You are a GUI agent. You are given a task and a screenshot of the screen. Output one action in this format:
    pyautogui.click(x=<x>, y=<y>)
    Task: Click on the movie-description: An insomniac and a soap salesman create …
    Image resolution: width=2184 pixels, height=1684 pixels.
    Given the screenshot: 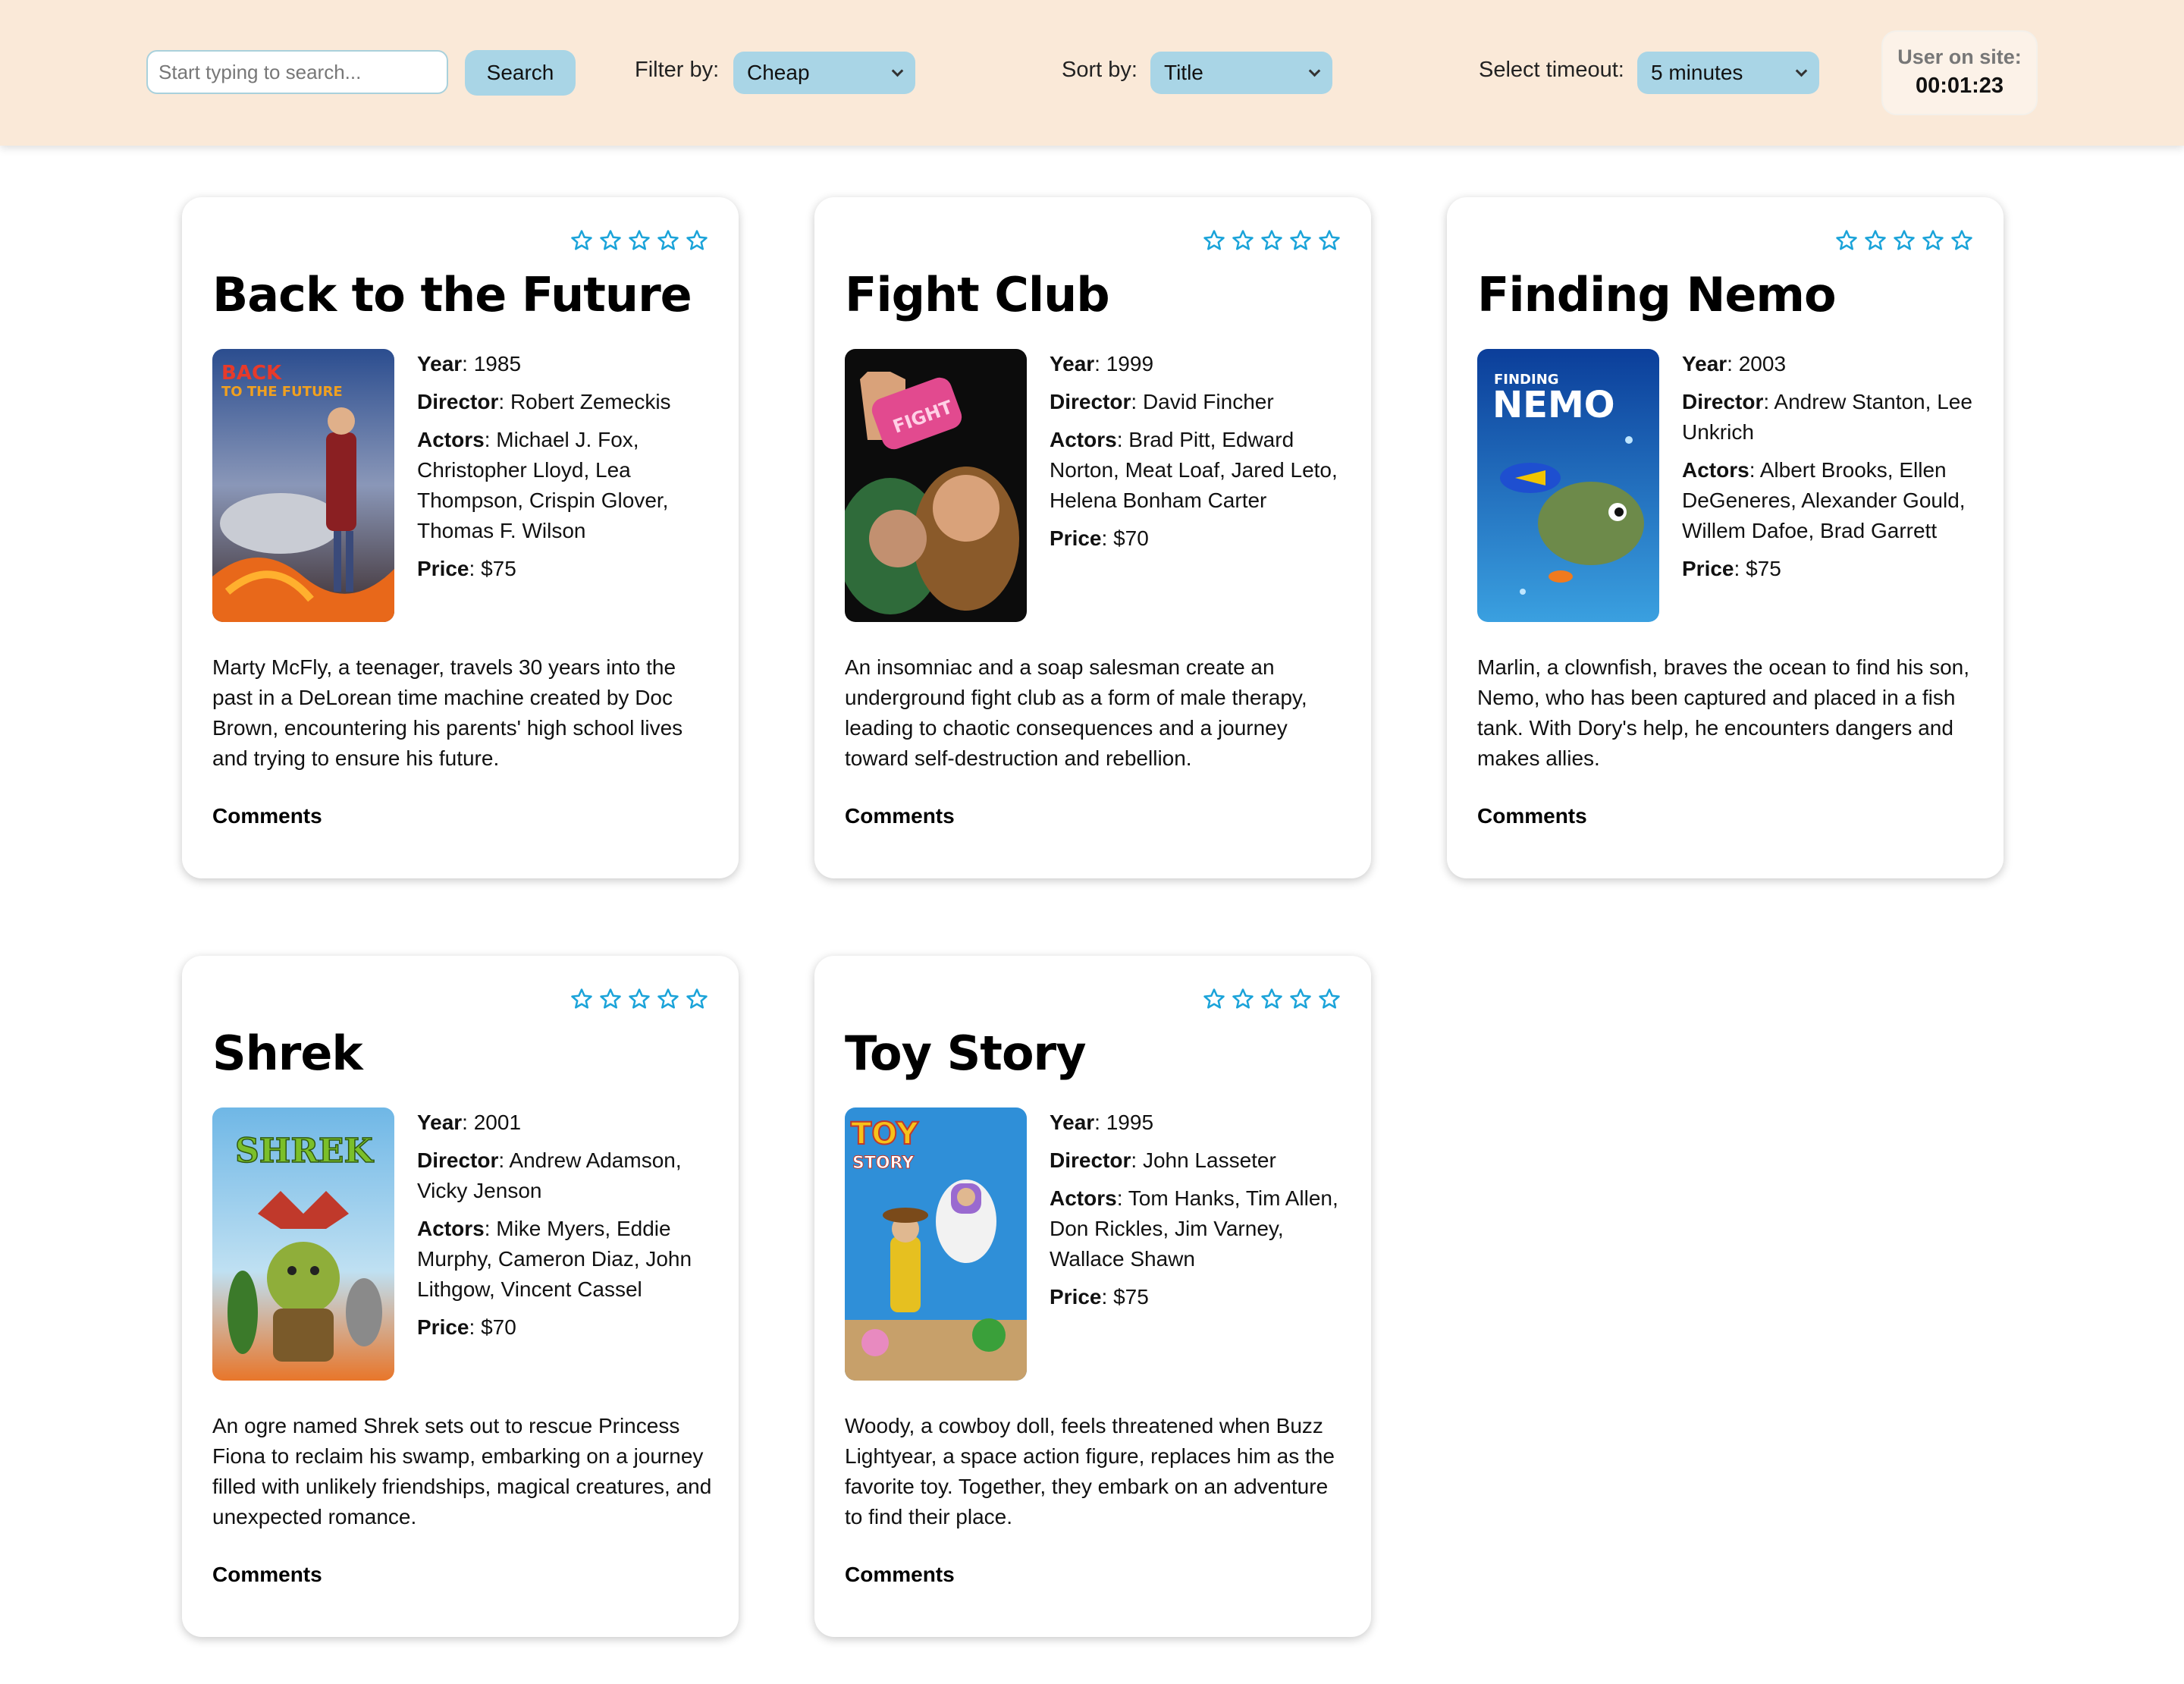 What is the action you would take?
    pyautogui.click(x=1076, y=712)
    